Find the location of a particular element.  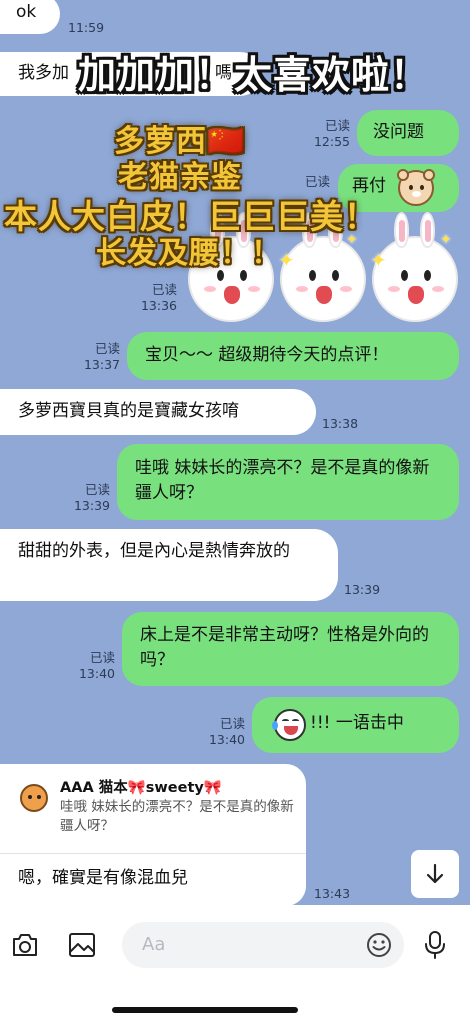

reply-author: AAA 猫本🎀sweety🎀 is located at coordinates (141, 788).